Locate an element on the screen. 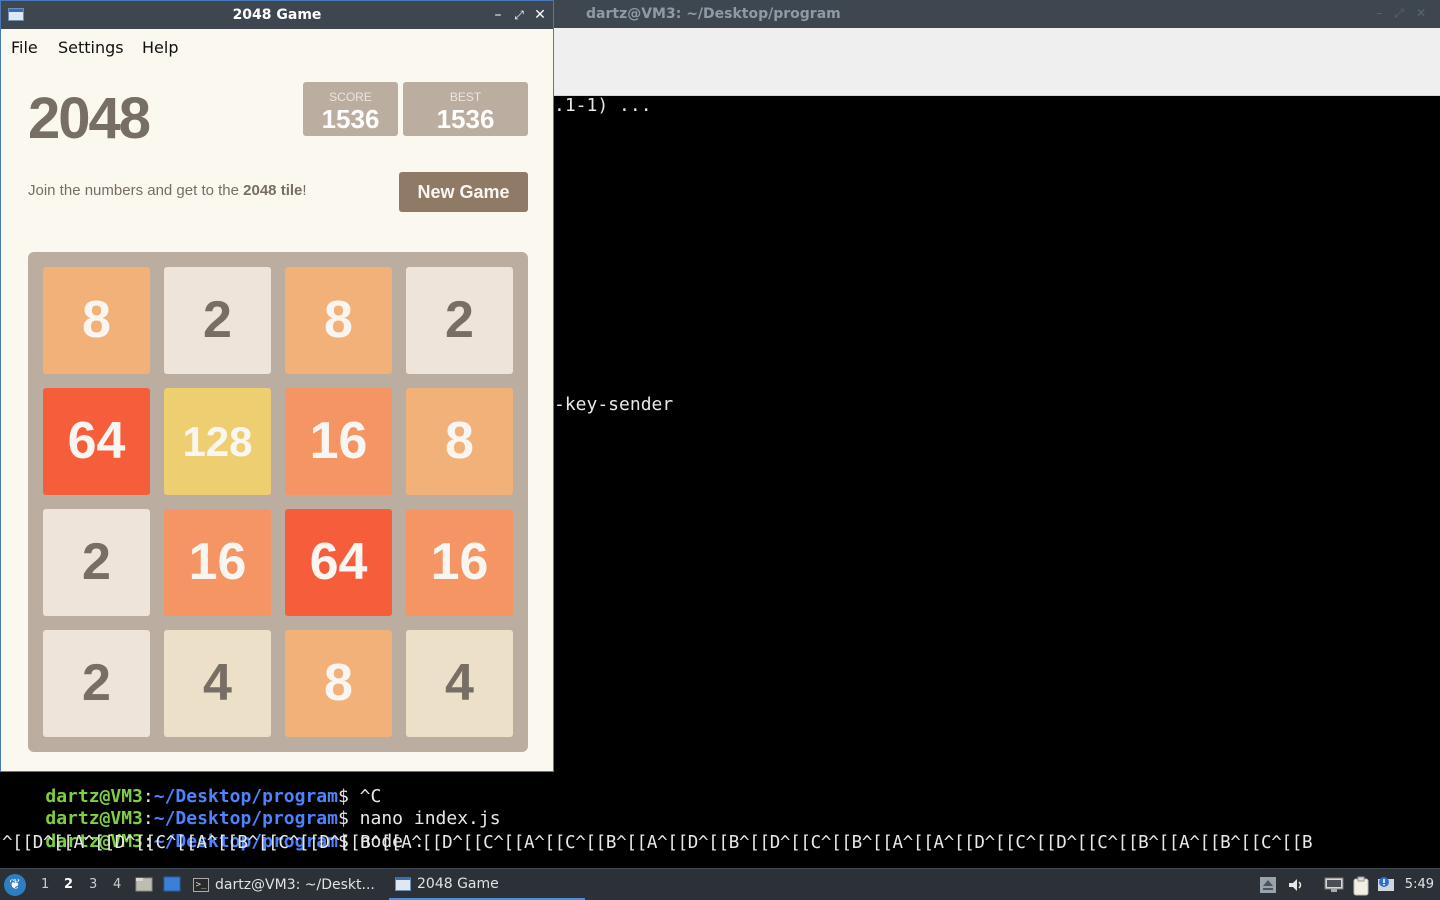 The height and width of the screenshot is (900, 1440). score-label: SCORE is located at coordinates (350, 97).